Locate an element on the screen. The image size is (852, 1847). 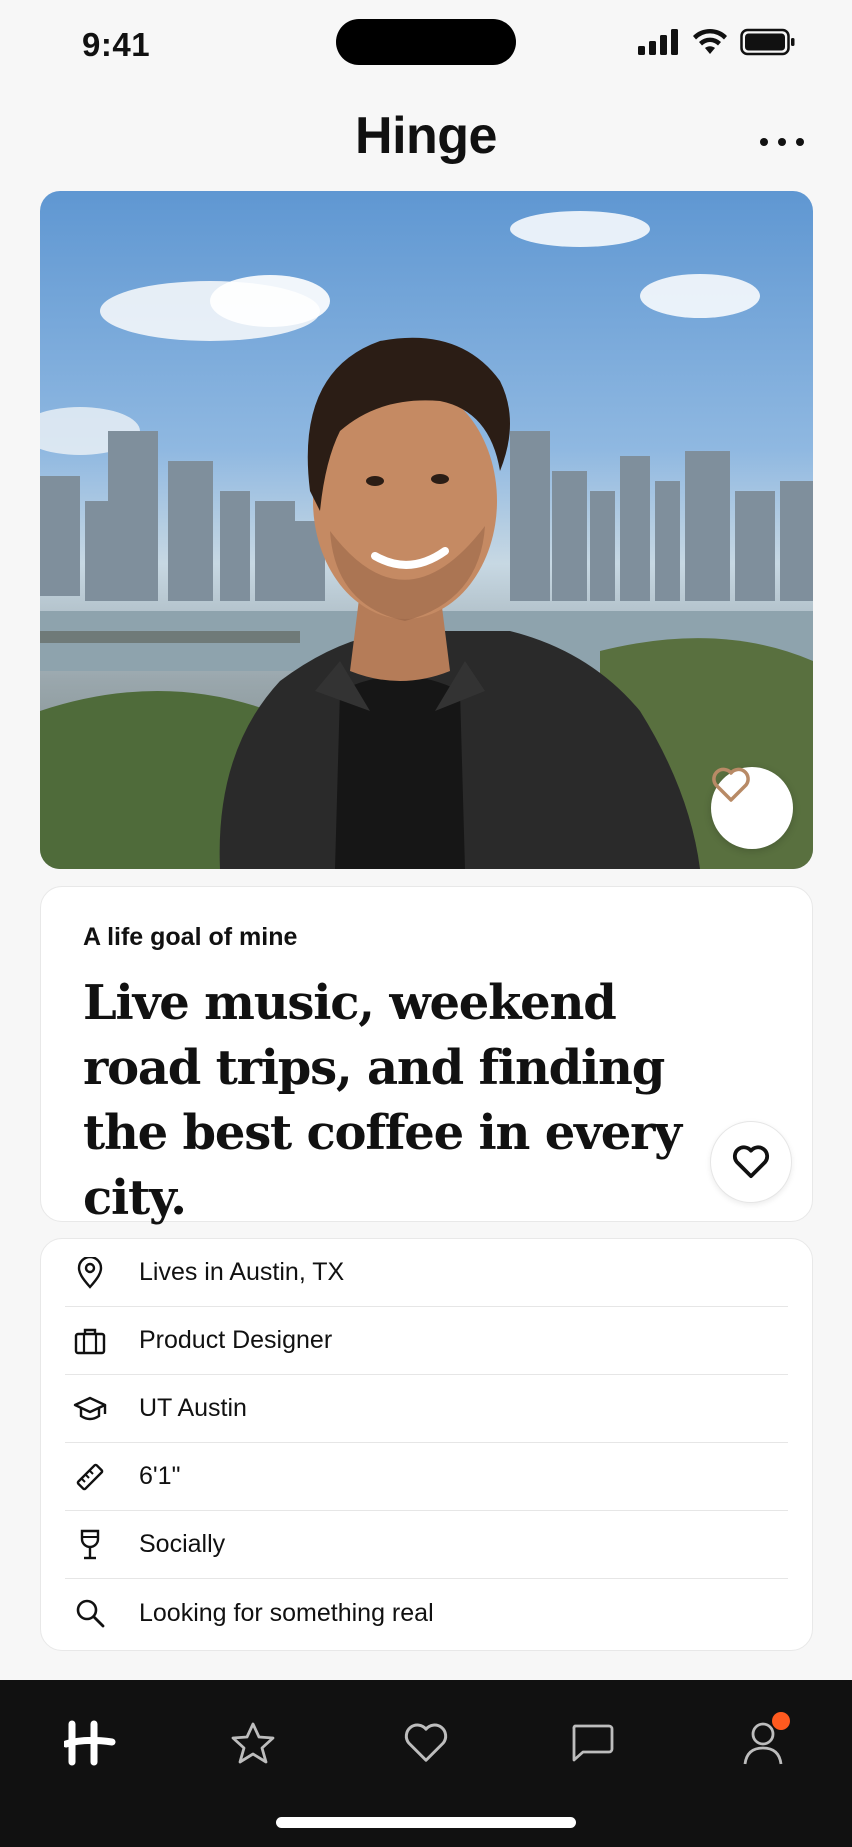
wine-glass-icon is located at coordinates (90, 1545).